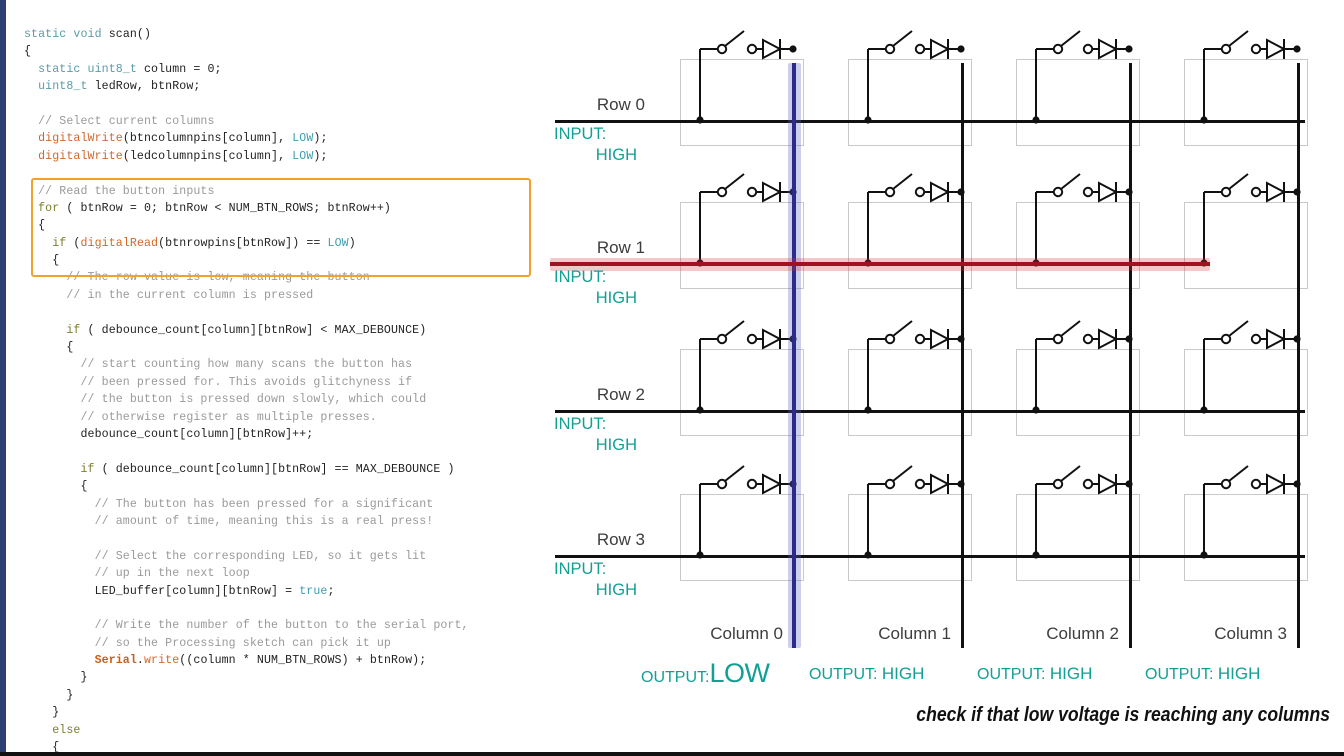  What do you see at coordinates (914, 633) in the screenshot?
I see `column-label: Column 1` at bounding box center [914, 633].